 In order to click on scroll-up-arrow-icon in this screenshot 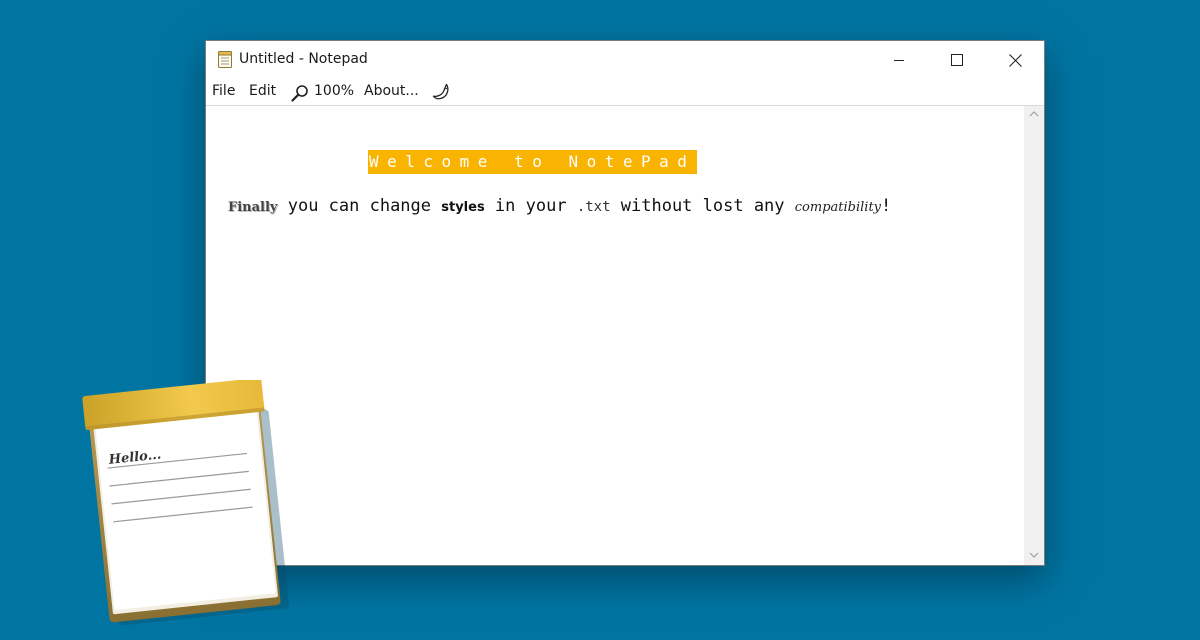, I will do `click(1034, 114)`.